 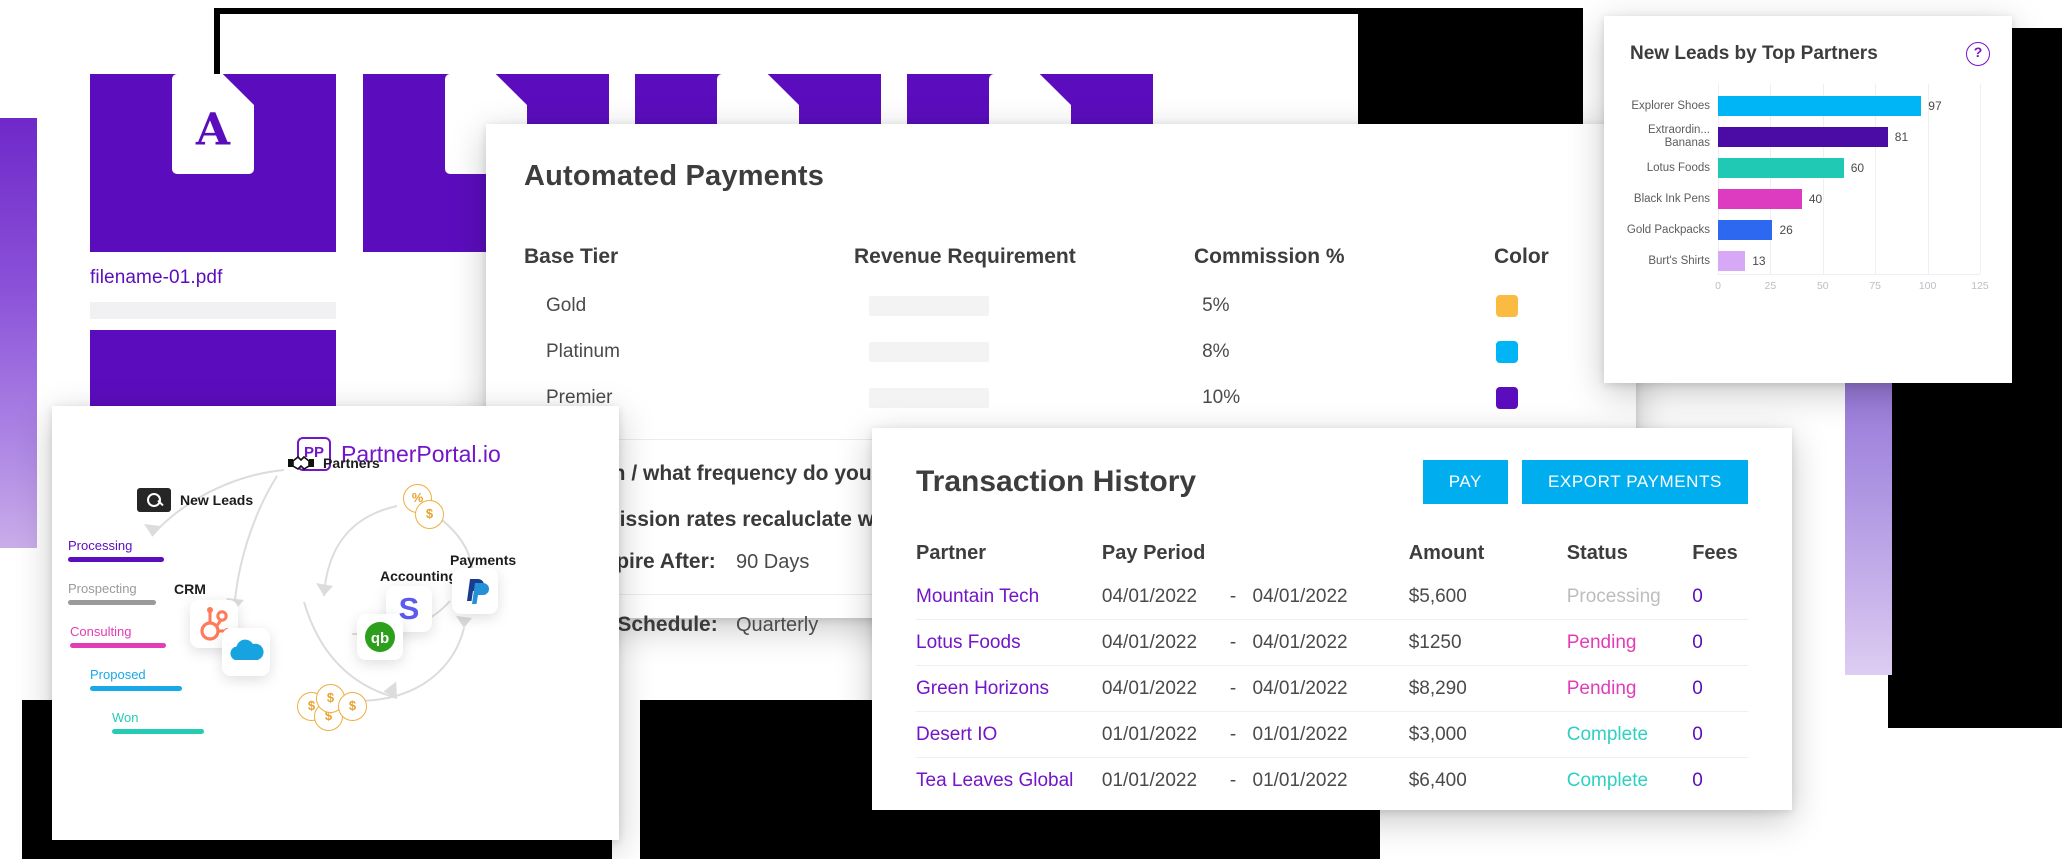 I want to click on tiers-table-body: Gold 5% Platinum 8% Premier 10%, so click(x=1054, y=352).